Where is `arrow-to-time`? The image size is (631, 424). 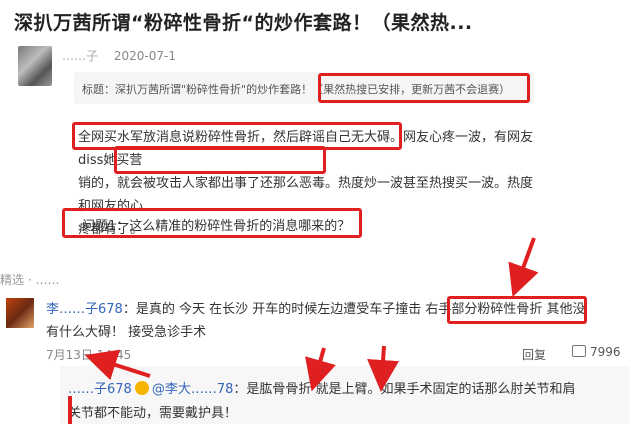 arrow-to-time is located at coordinates (117, 365).